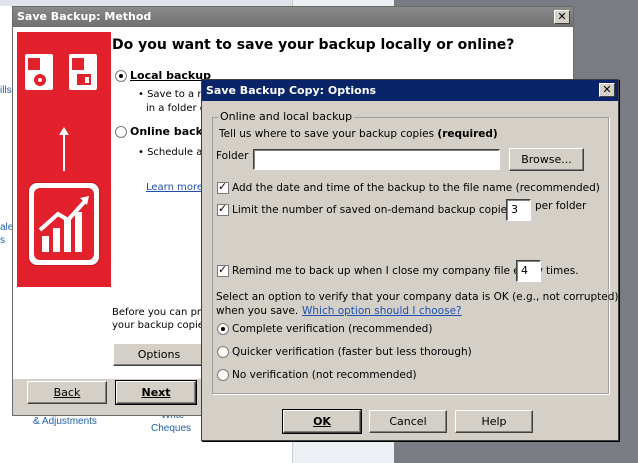  Describe the element at coordinates (84, 16) in the screenshot. I see `dialog-title: Save Backup: Method` at that location.